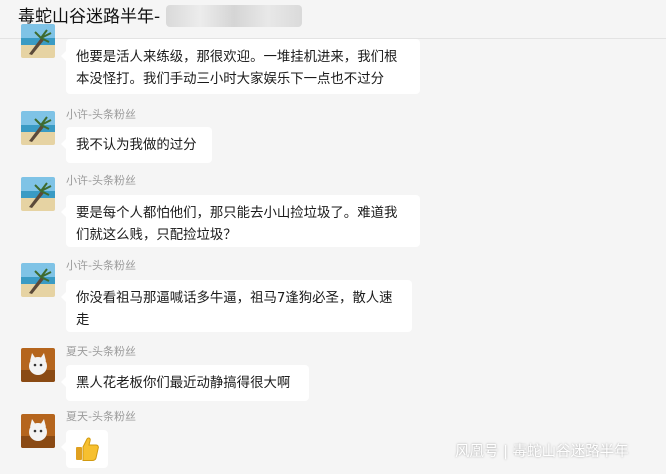 This screenshot has width=666, height=474. What do you see at coordinates (230, 79) in the screenshot?
I see `message-line: 本没怪打。我们手动三小时大家娱乐下一点也不过分` at bounding box center [230, 79].